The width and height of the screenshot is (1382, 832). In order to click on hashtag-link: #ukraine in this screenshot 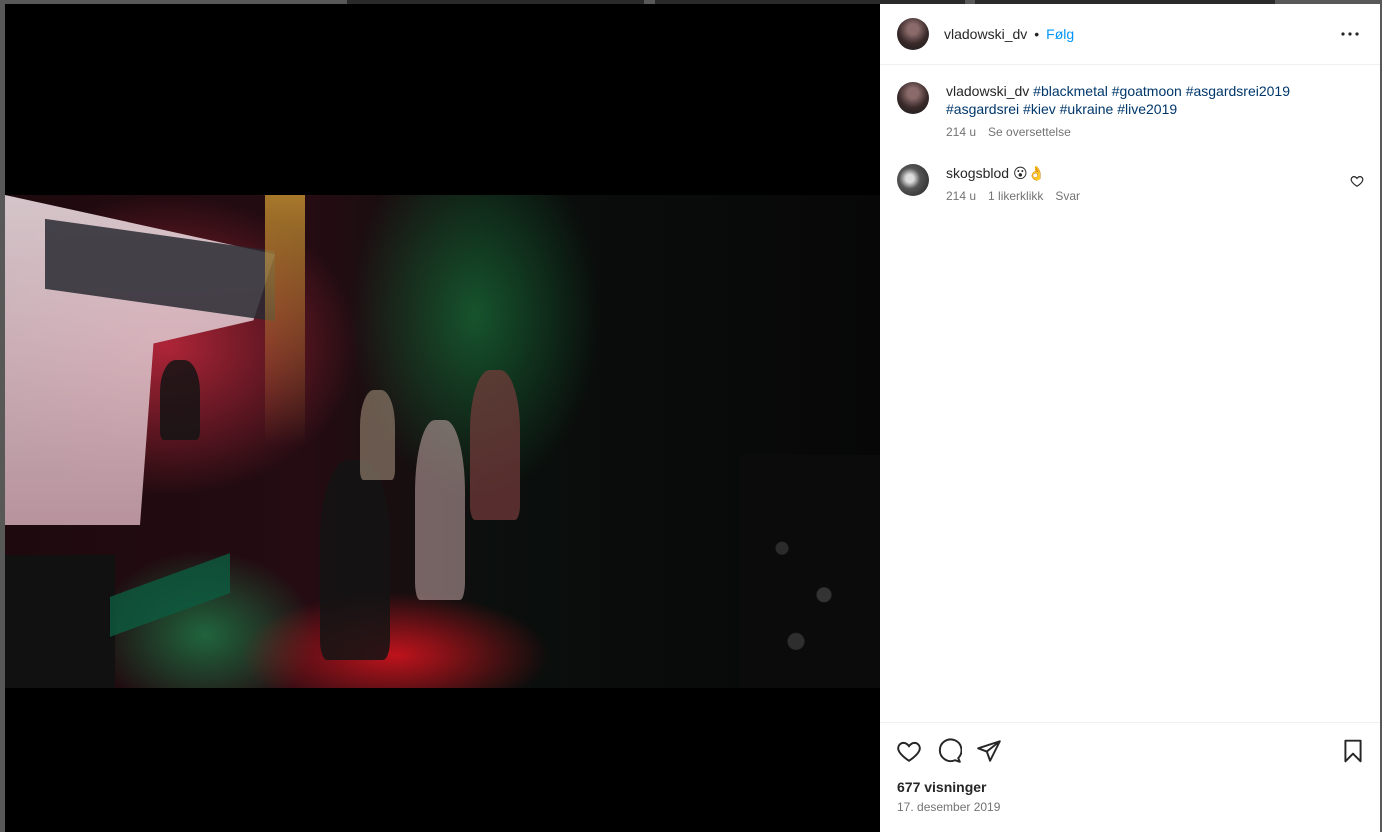, I will do `click(1087, 109)`.